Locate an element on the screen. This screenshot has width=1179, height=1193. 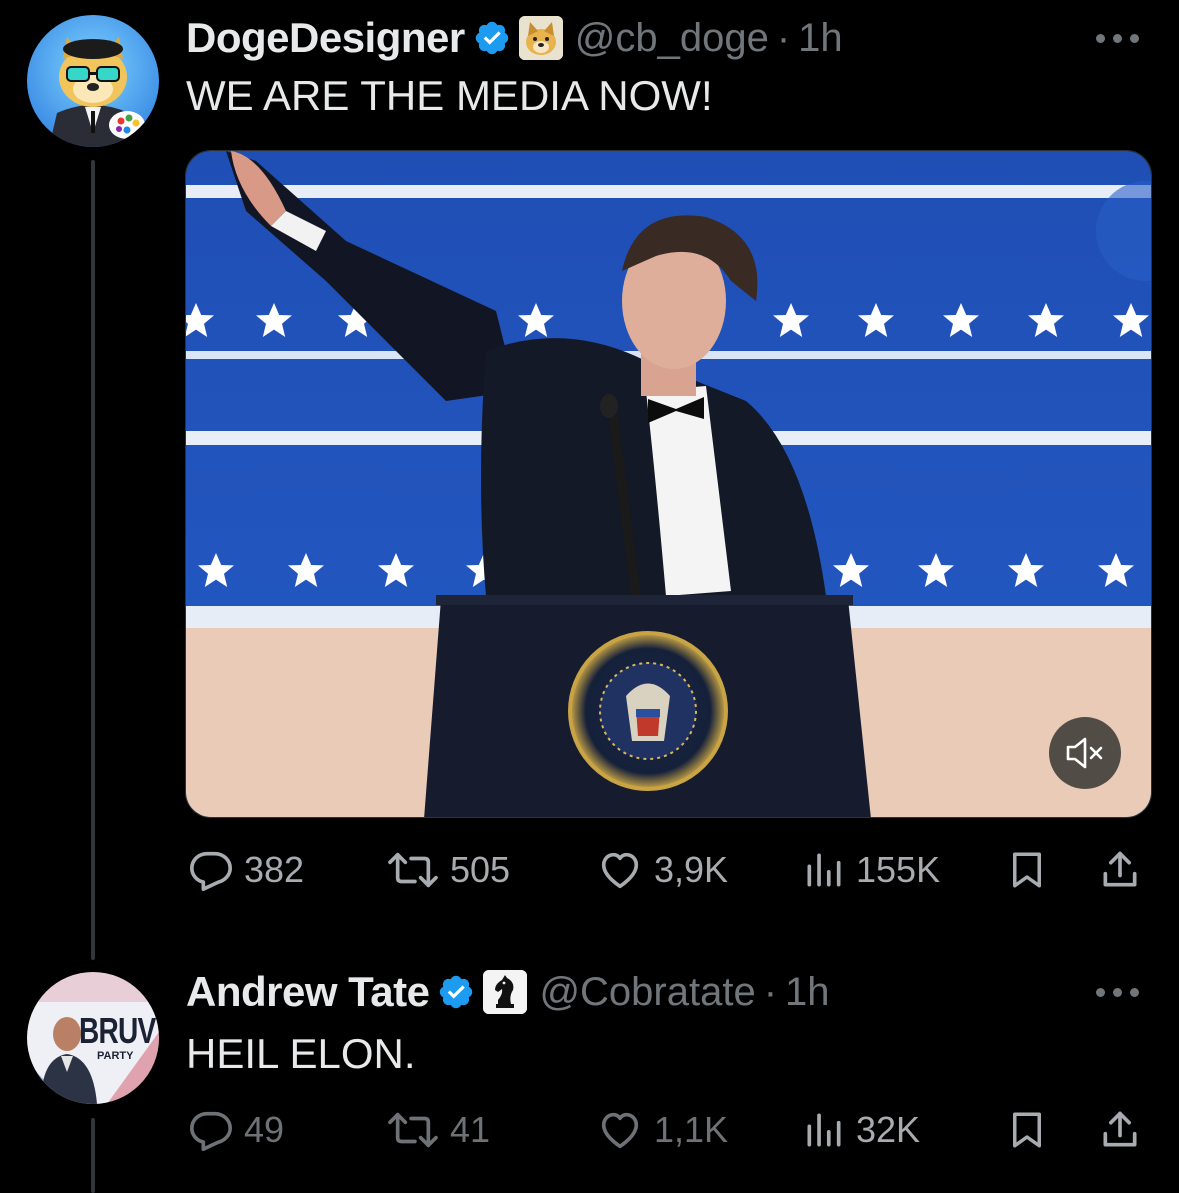
avatar-bruv-text: BRUV is located at coordinates (117, 1030).